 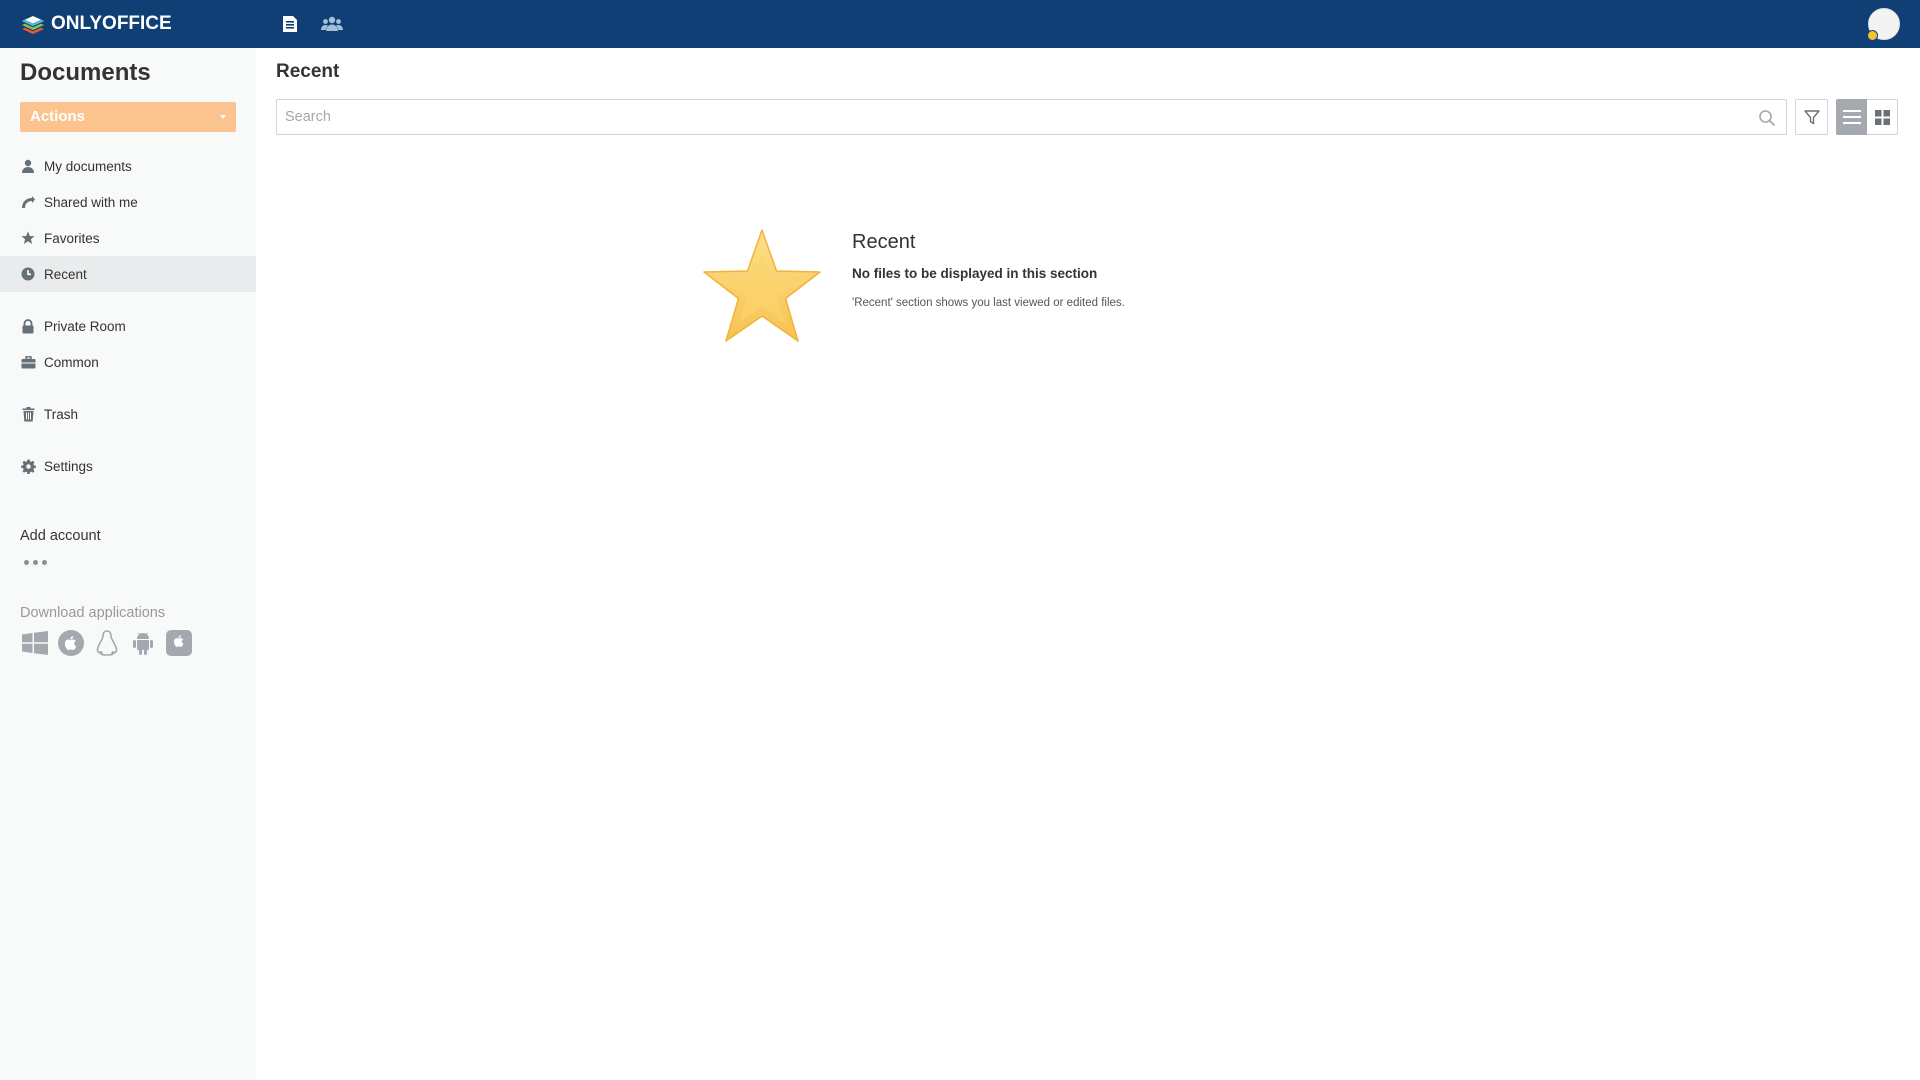 I want to click on search-box, so click(x=1031, y=117).